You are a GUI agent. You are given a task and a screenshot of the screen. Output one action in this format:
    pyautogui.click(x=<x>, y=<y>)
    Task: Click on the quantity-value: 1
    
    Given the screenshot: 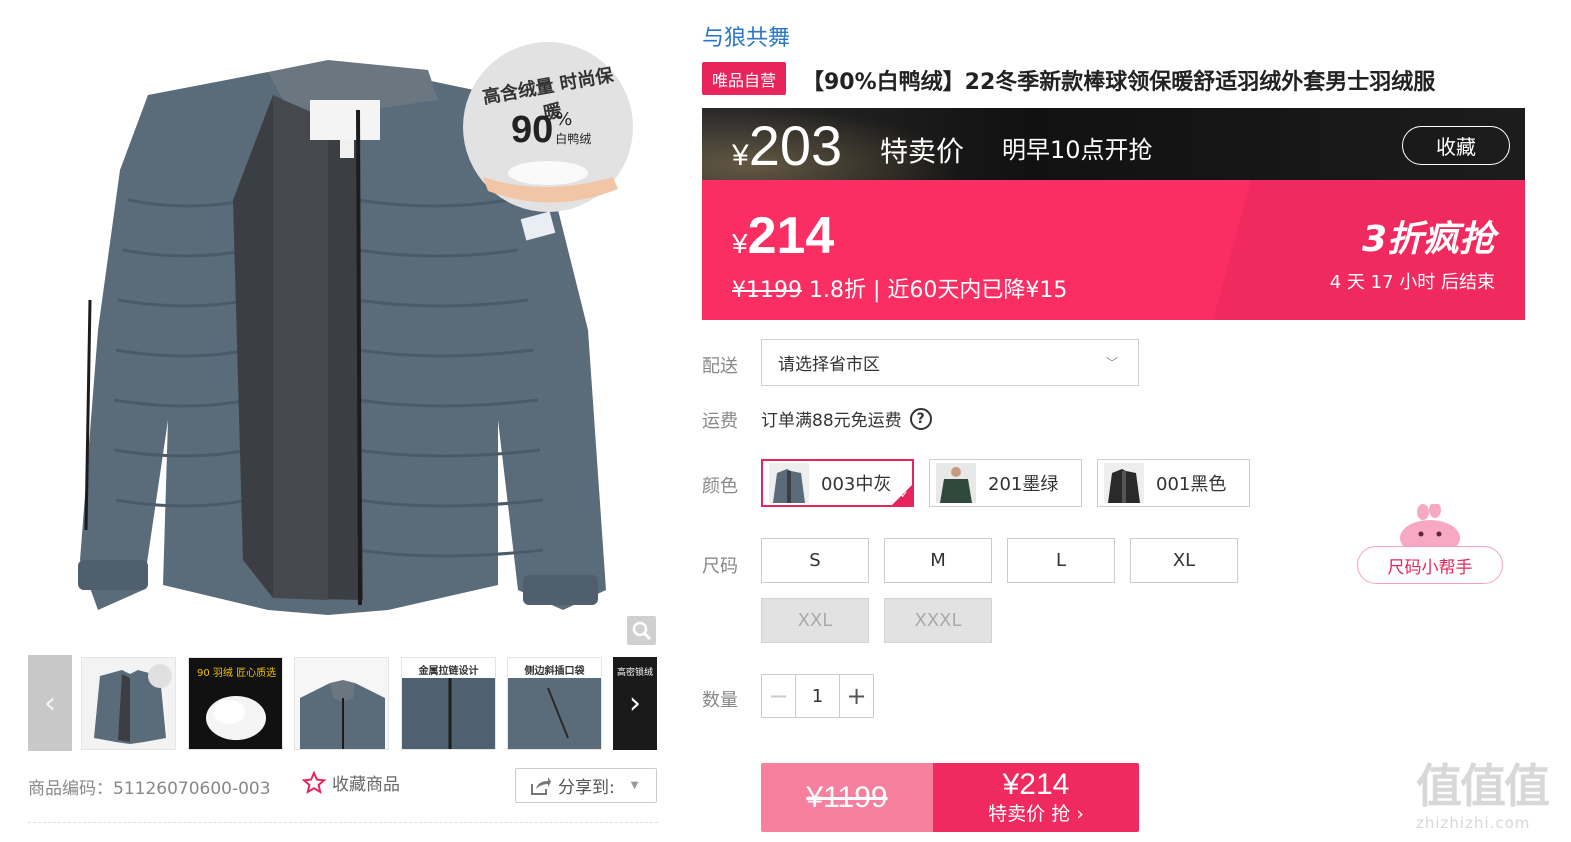 What is the action you would take?
    pyautogui.click(x=817, y=696)
    